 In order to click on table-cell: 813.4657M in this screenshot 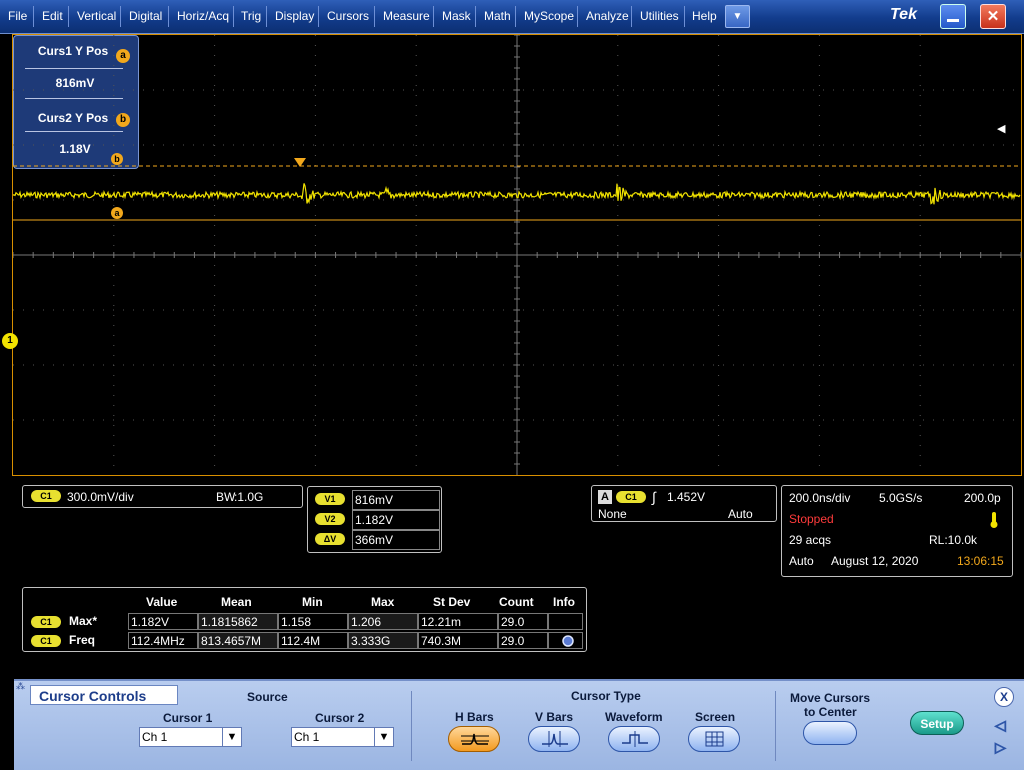, I will do `click(238, 640)`.